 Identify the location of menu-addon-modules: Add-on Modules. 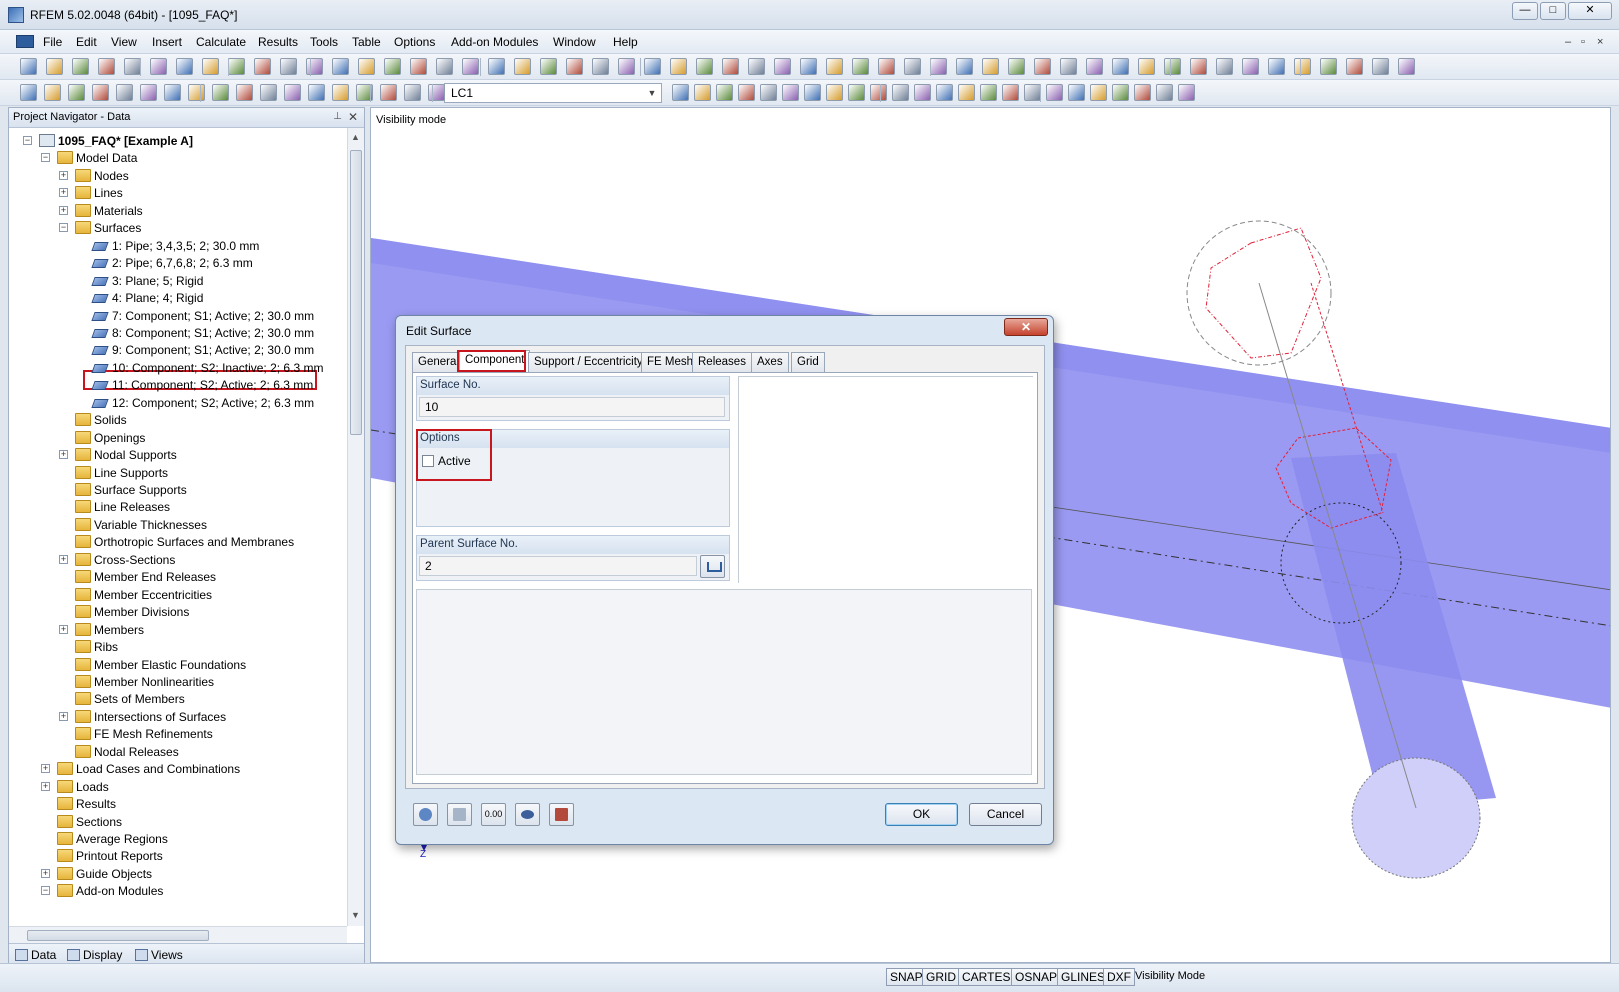
(494, 42).